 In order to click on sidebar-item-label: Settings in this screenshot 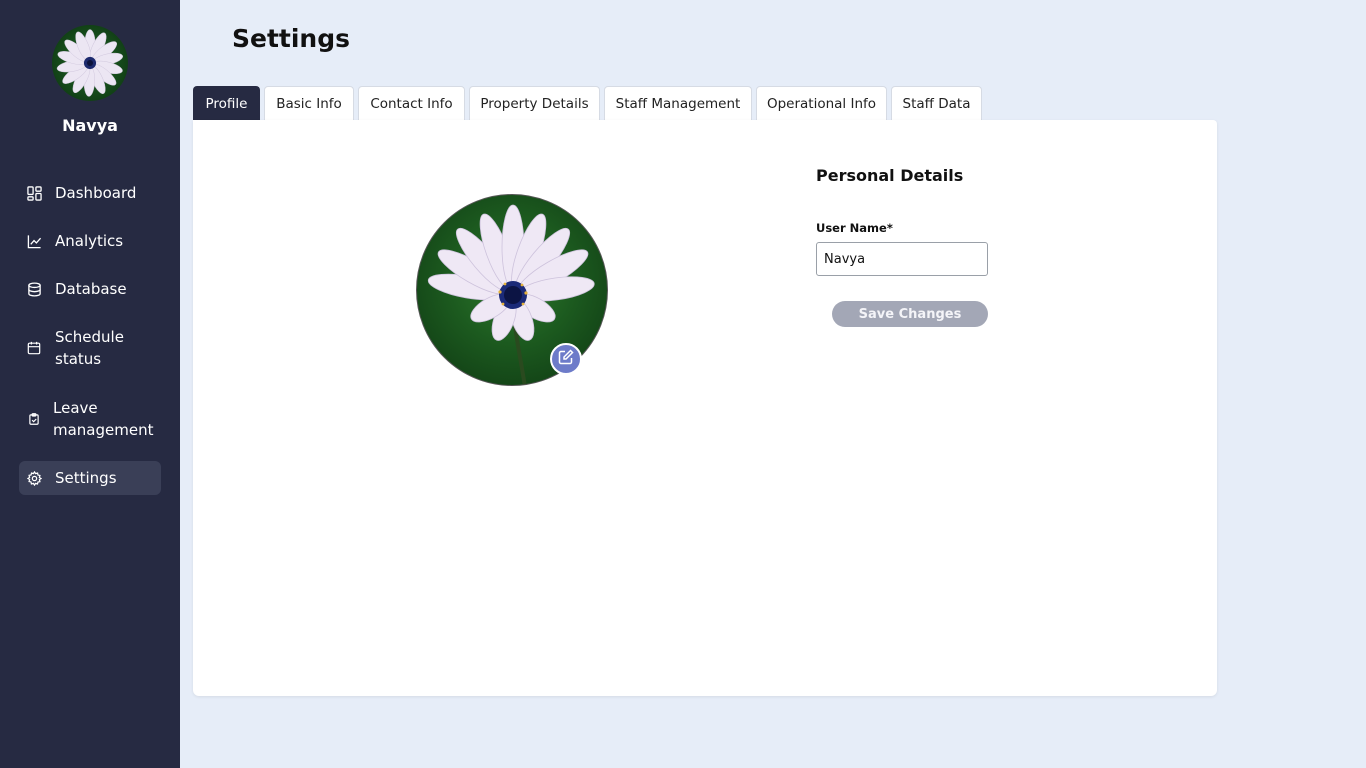, I will do `click(86, 478)`.